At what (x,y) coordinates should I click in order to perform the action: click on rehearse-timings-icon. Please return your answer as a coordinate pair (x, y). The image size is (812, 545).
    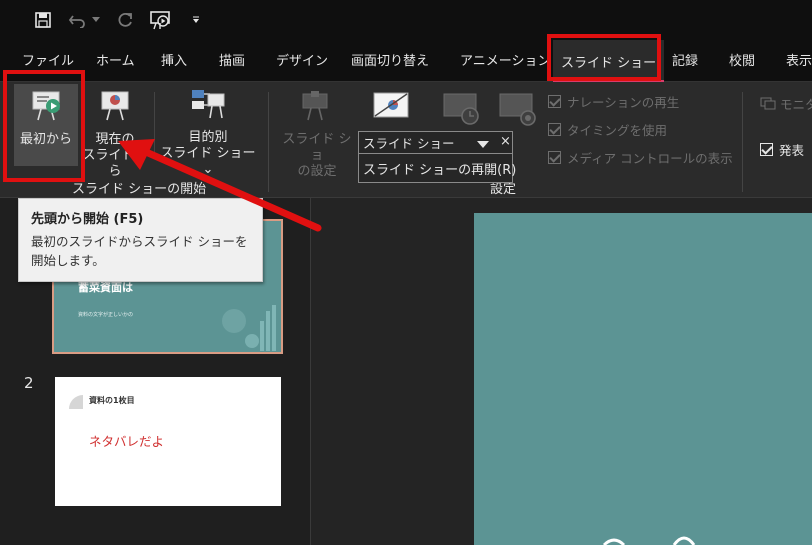
    Looking at the image, I should click on (461, 109).